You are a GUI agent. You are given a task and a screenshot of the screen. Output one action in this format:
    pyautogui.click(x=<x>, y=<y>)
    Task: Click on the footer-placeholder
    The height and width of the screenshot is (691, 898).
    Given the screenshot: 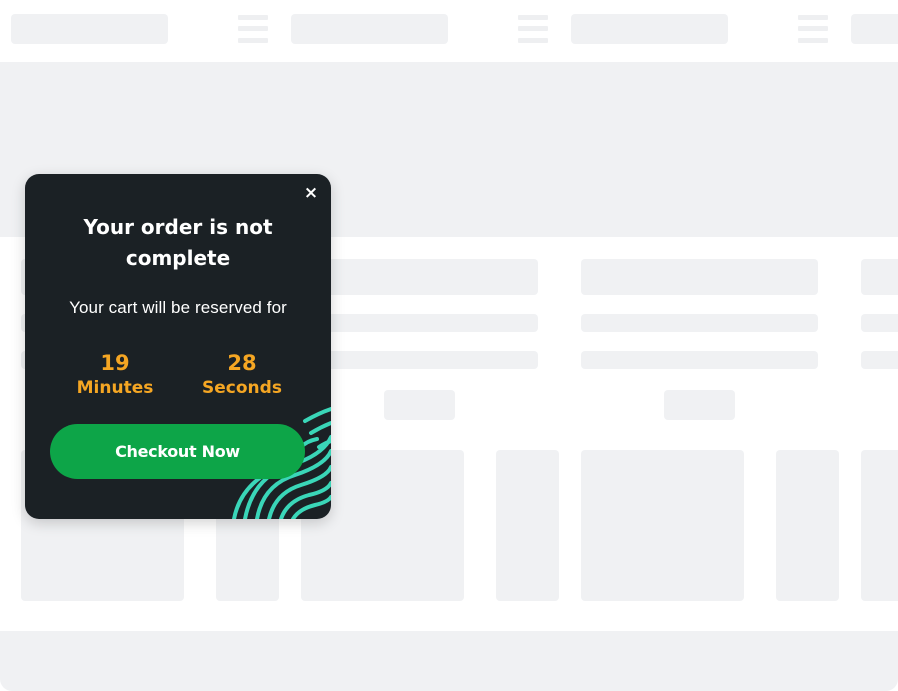 What is the action you would take?
    pyautogui.click(x=449, y=661)
    